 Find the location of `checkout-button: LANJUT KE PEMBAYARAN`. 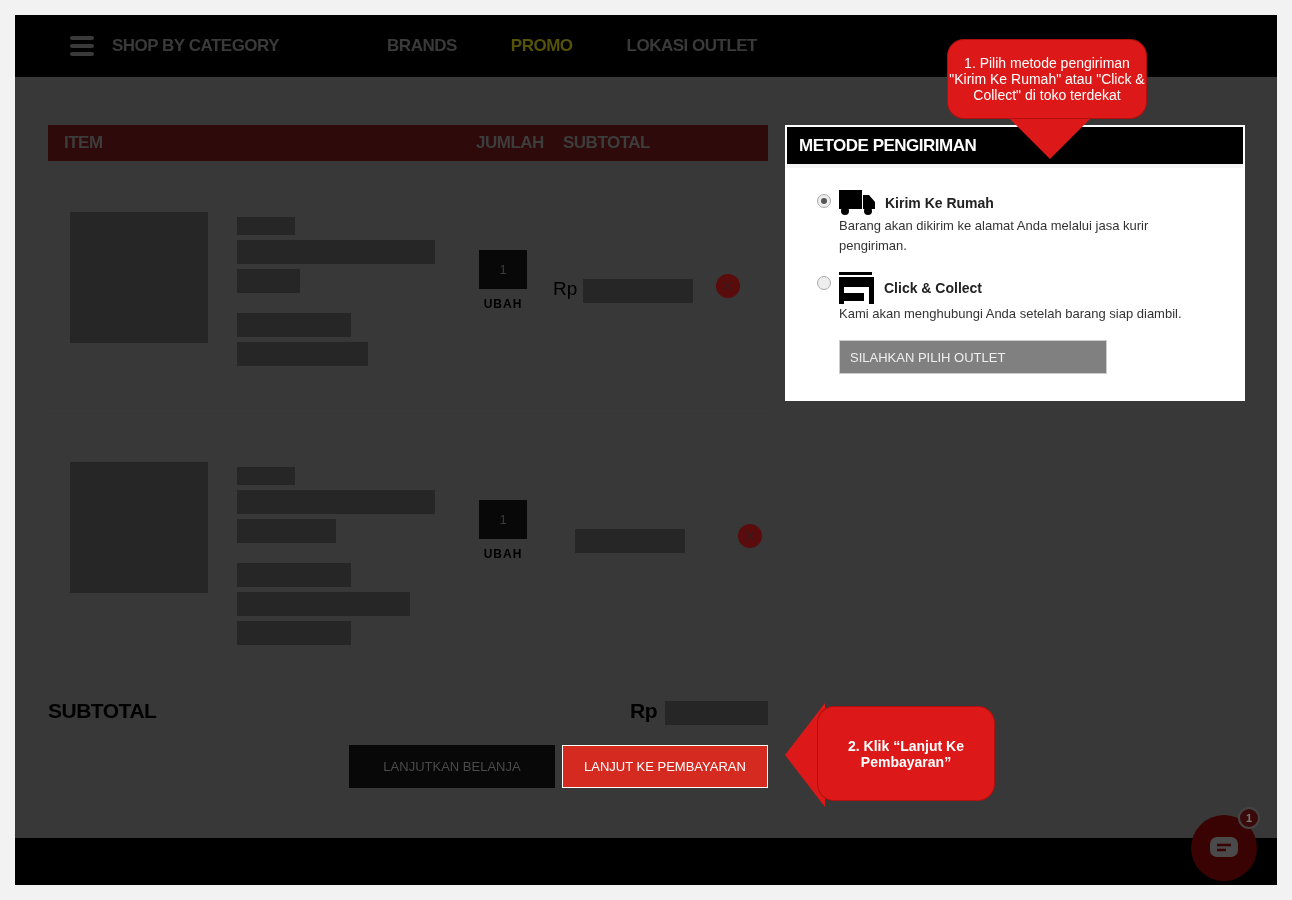

checkout-button: LANJUT KE PEMBAYARAN is located at coordinates (665, 766).